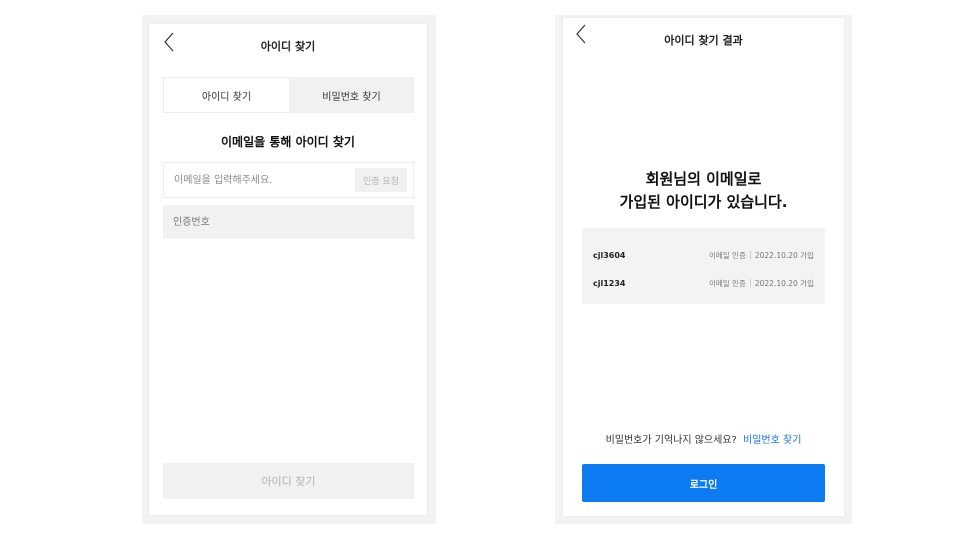 This screenshot has height=540, width=960. I want to click on result-heading-line2: 가입된 아이디가 있습니다., so click(703, 202).